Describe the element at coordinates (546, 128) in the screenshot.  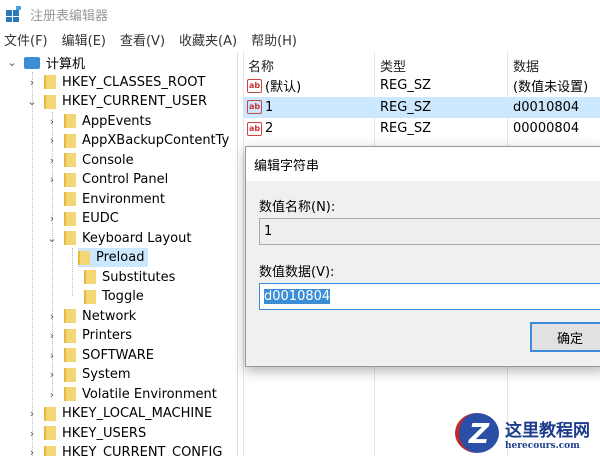
I see `value-data: 00000804` at that location.